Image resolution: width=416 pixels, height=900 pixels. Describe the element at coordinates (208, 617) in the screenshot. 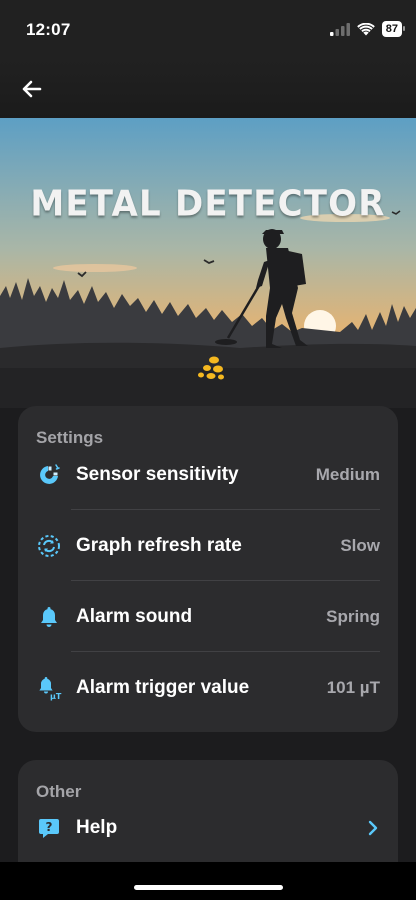

I see `alarm-sound-row: Alarm sound Spring` at that location.